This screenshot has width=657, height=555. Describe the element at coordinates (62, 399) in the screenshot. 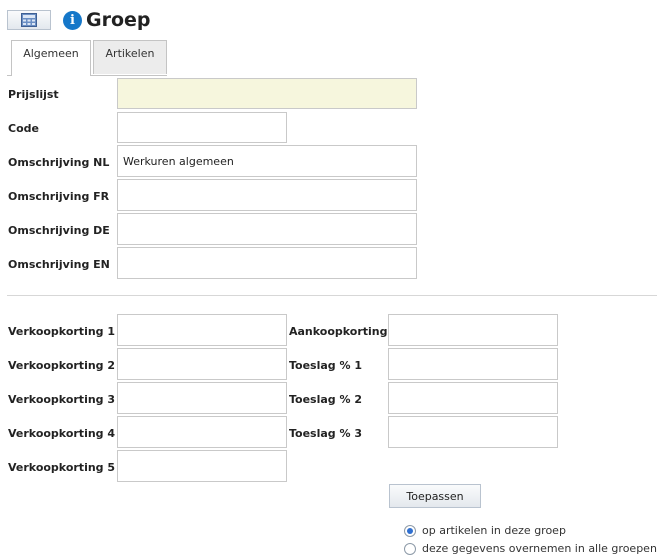

I see `verkoopkorting-3-label: Verkoopkorting 3` at that location.